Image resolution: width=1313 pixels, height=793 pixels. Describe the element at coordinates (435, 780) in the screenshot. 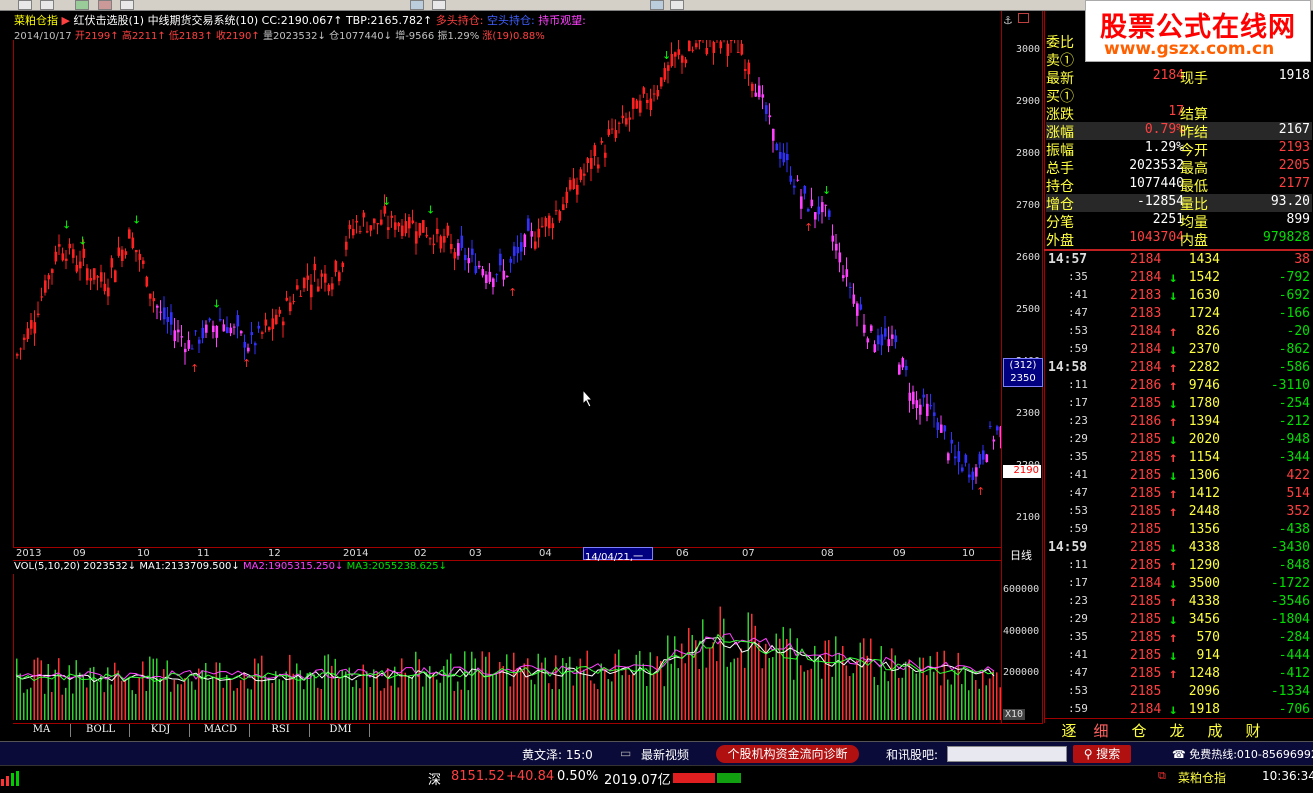

I see `index-name: 深` at that location.